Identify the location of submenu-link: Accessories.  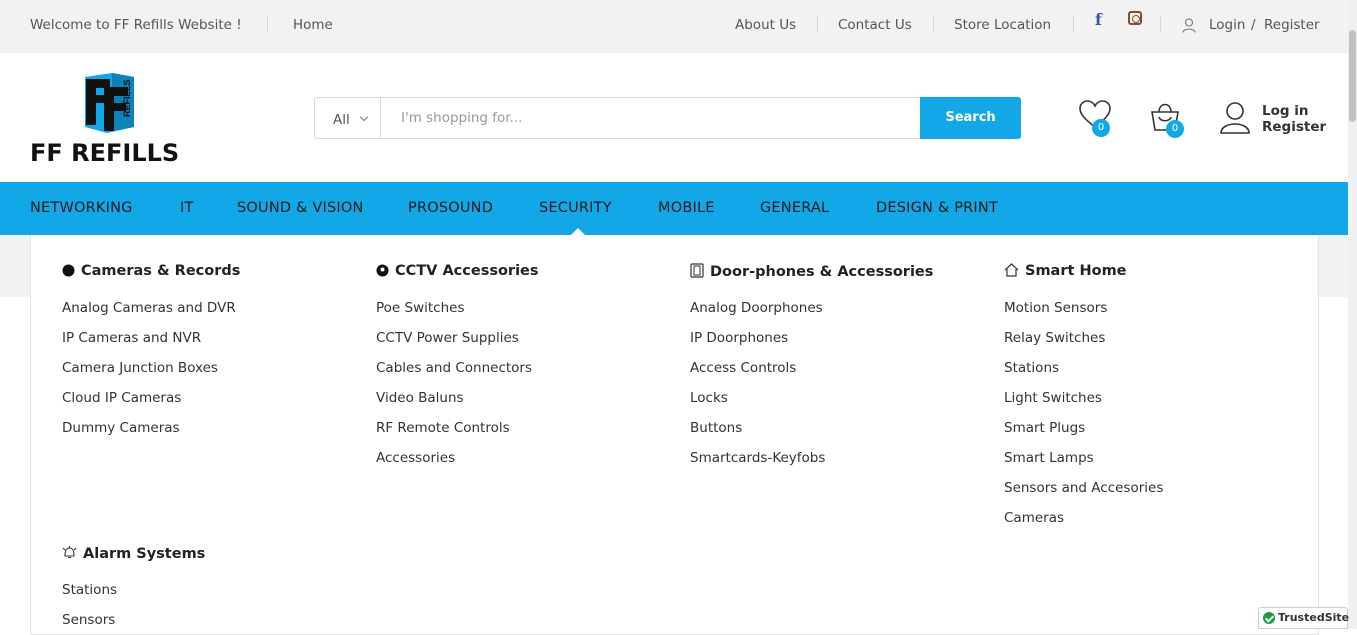
(415, 458).